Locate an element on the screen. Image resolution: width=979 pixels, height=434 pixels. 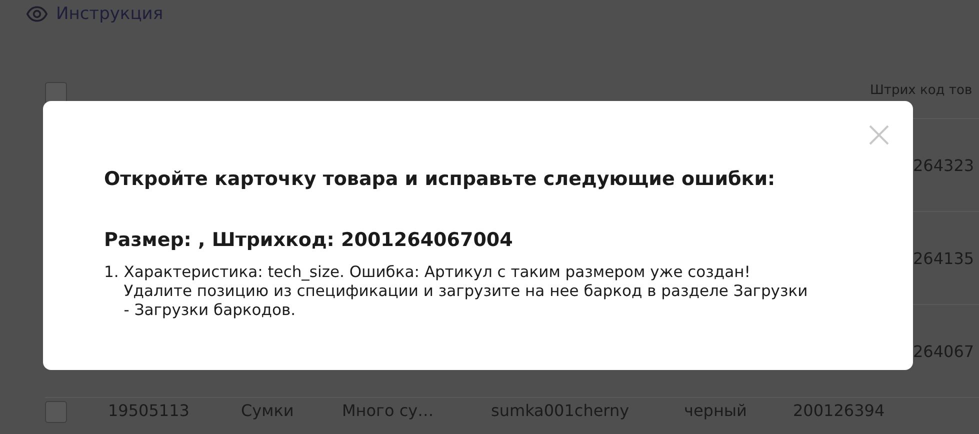
dialog-title: Откройте карточку товара и исправьте следующие ошибки: is located at coordinates (440, 179).